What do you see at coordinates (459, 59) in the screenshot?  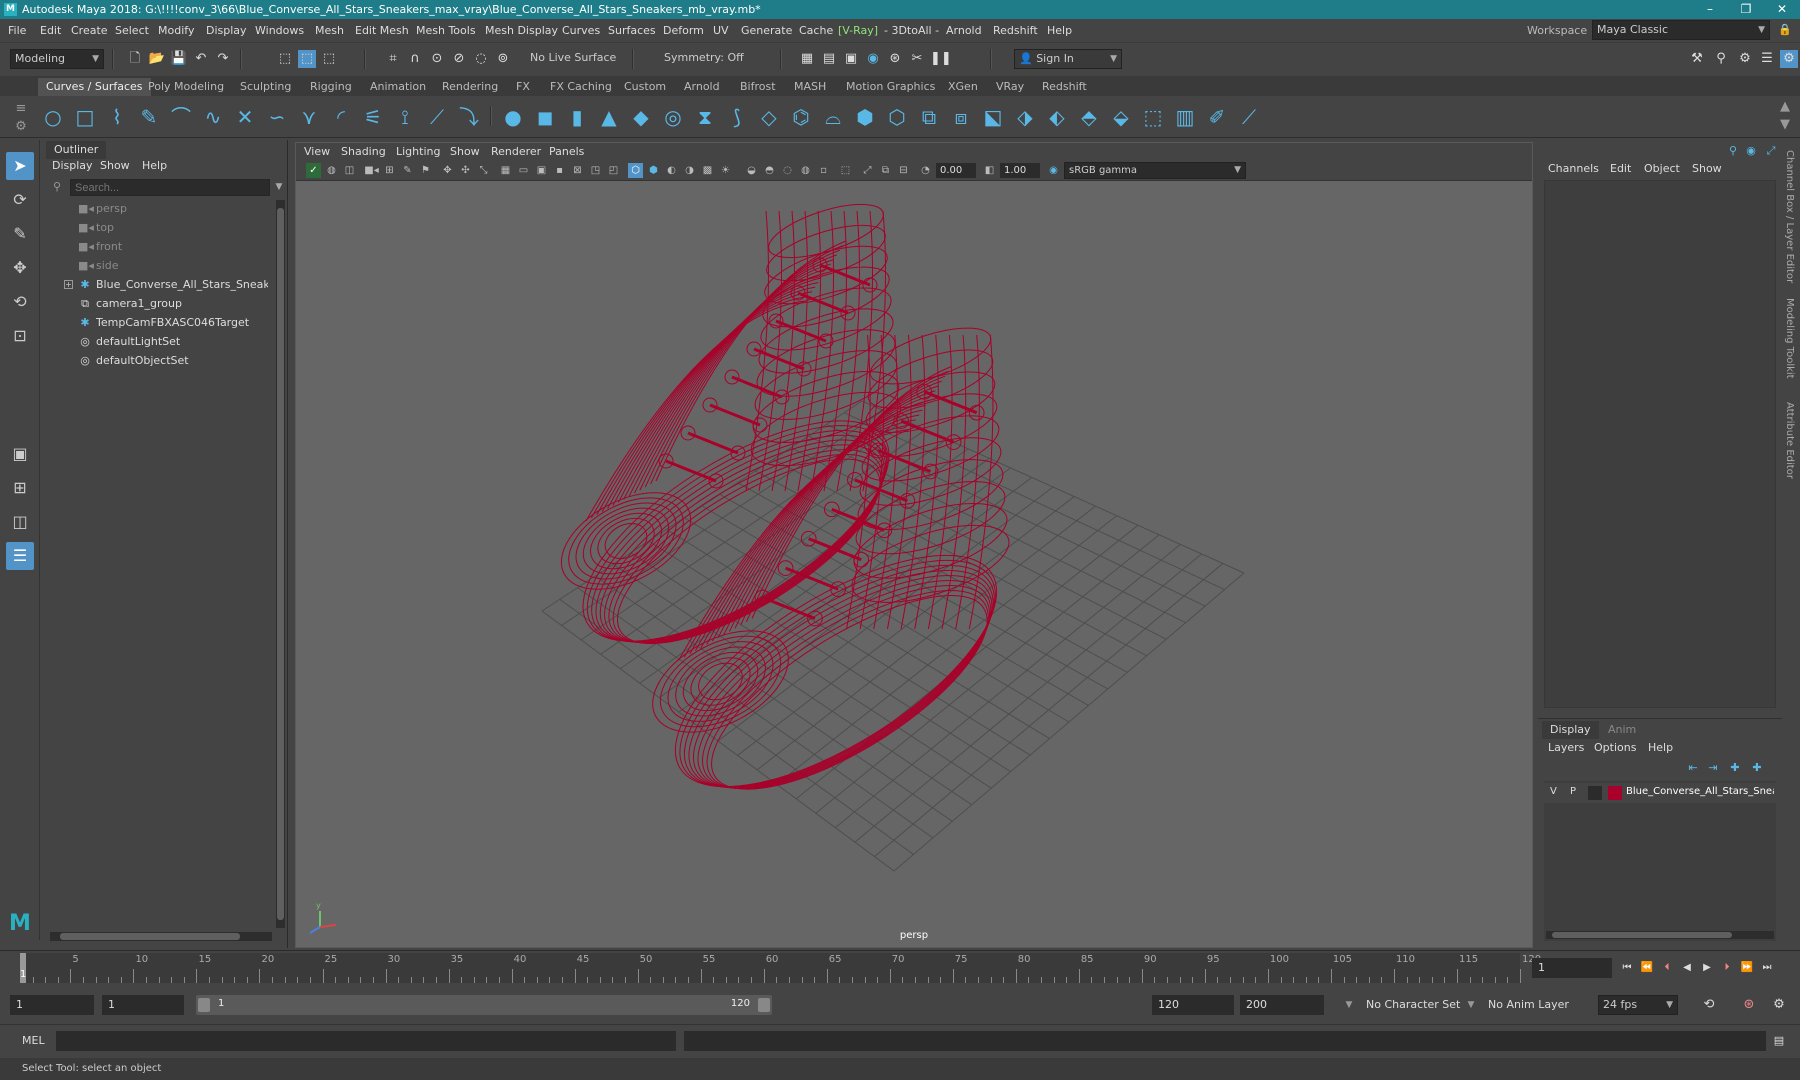 I see `snap-view-icon: ⊘` at bounding box center [459, 59].